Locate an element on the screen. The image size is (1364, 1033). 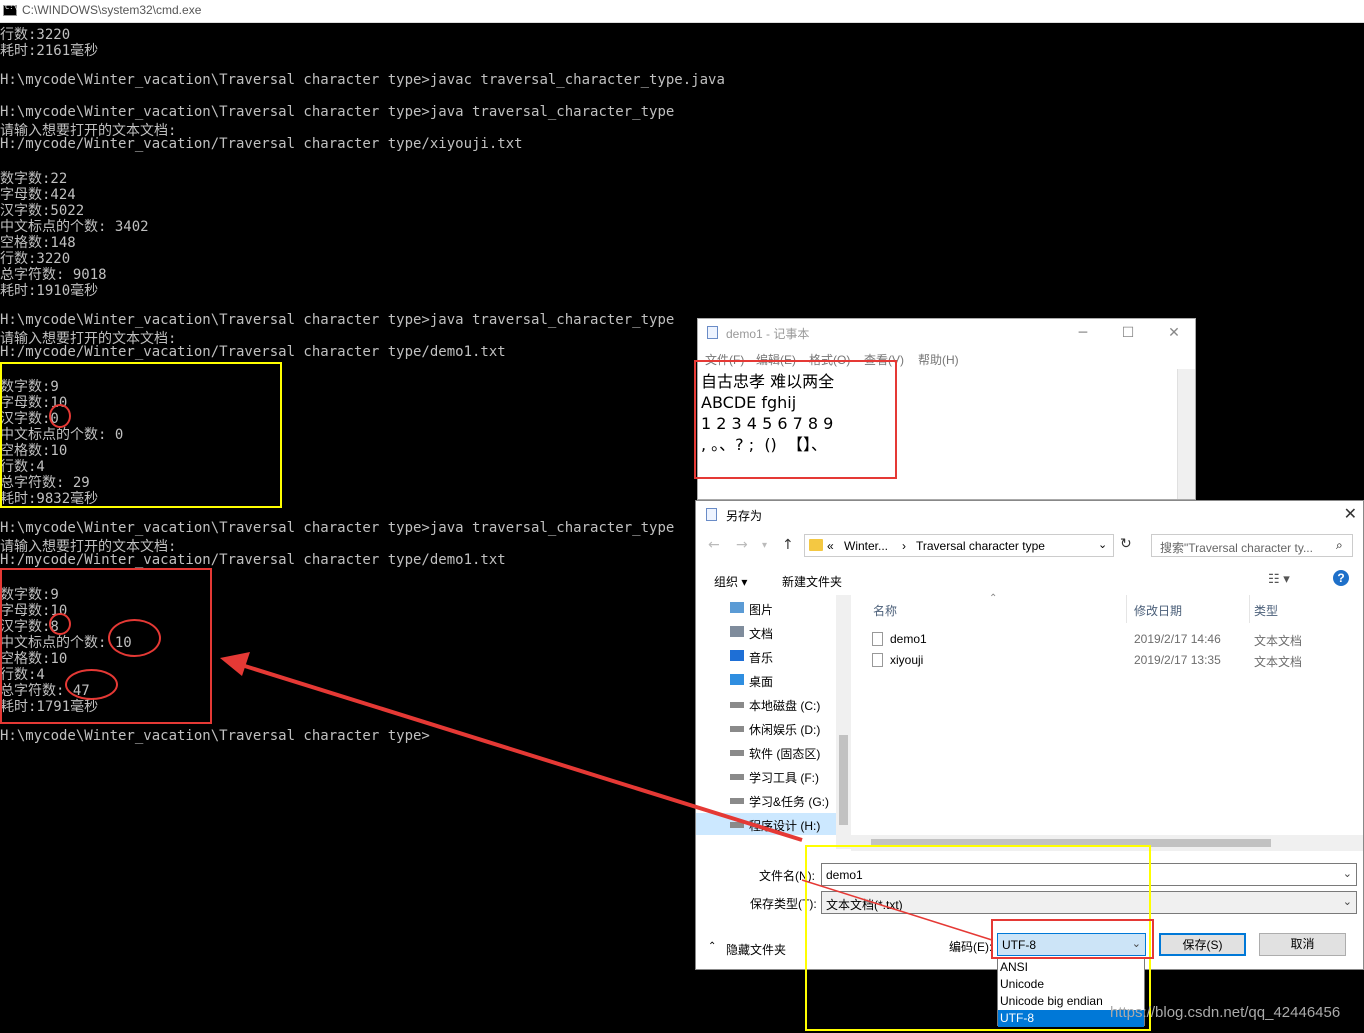
view-options-icon: ☷ ▾ is located at coordinates (1279, 579).